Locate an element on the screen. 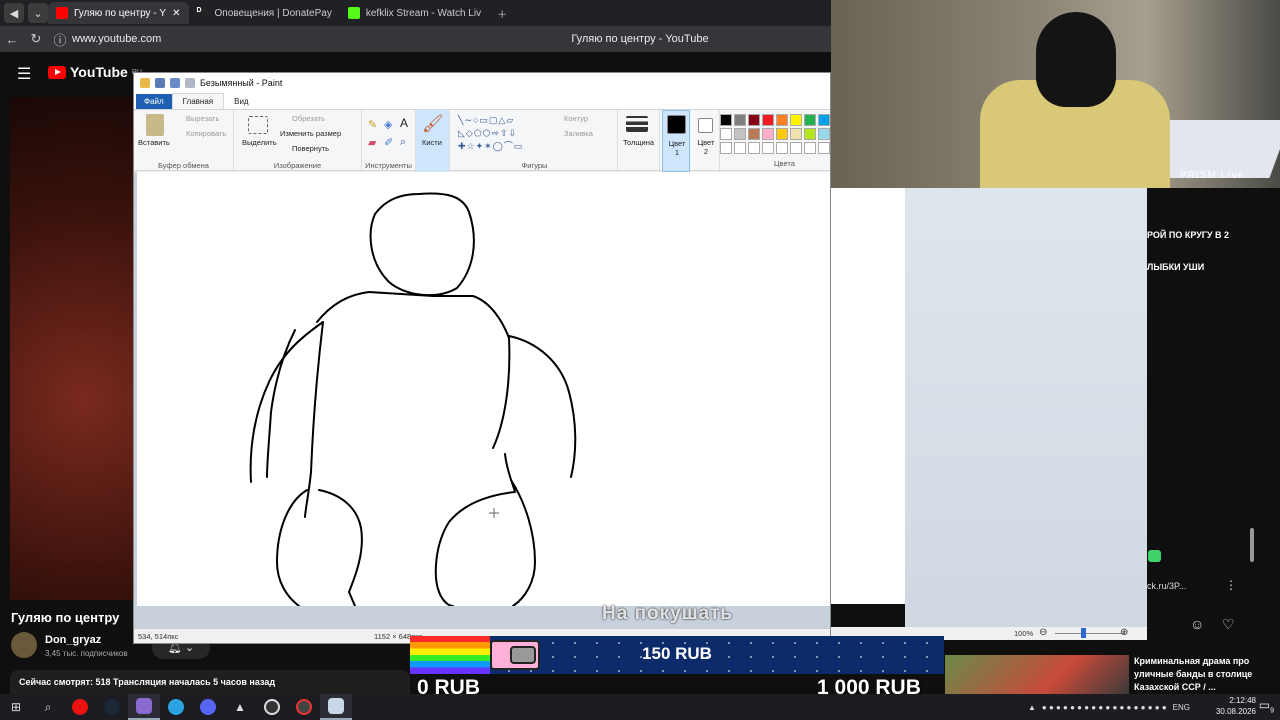 This screenshot has width=1280, height=720. shapes-gallery: ╲∼○▭▢△▱ ◺◇⬠⬡⇨⇧⇩ ✚☆✦✶◯⌒▭ is located at coordinates (490, 133).